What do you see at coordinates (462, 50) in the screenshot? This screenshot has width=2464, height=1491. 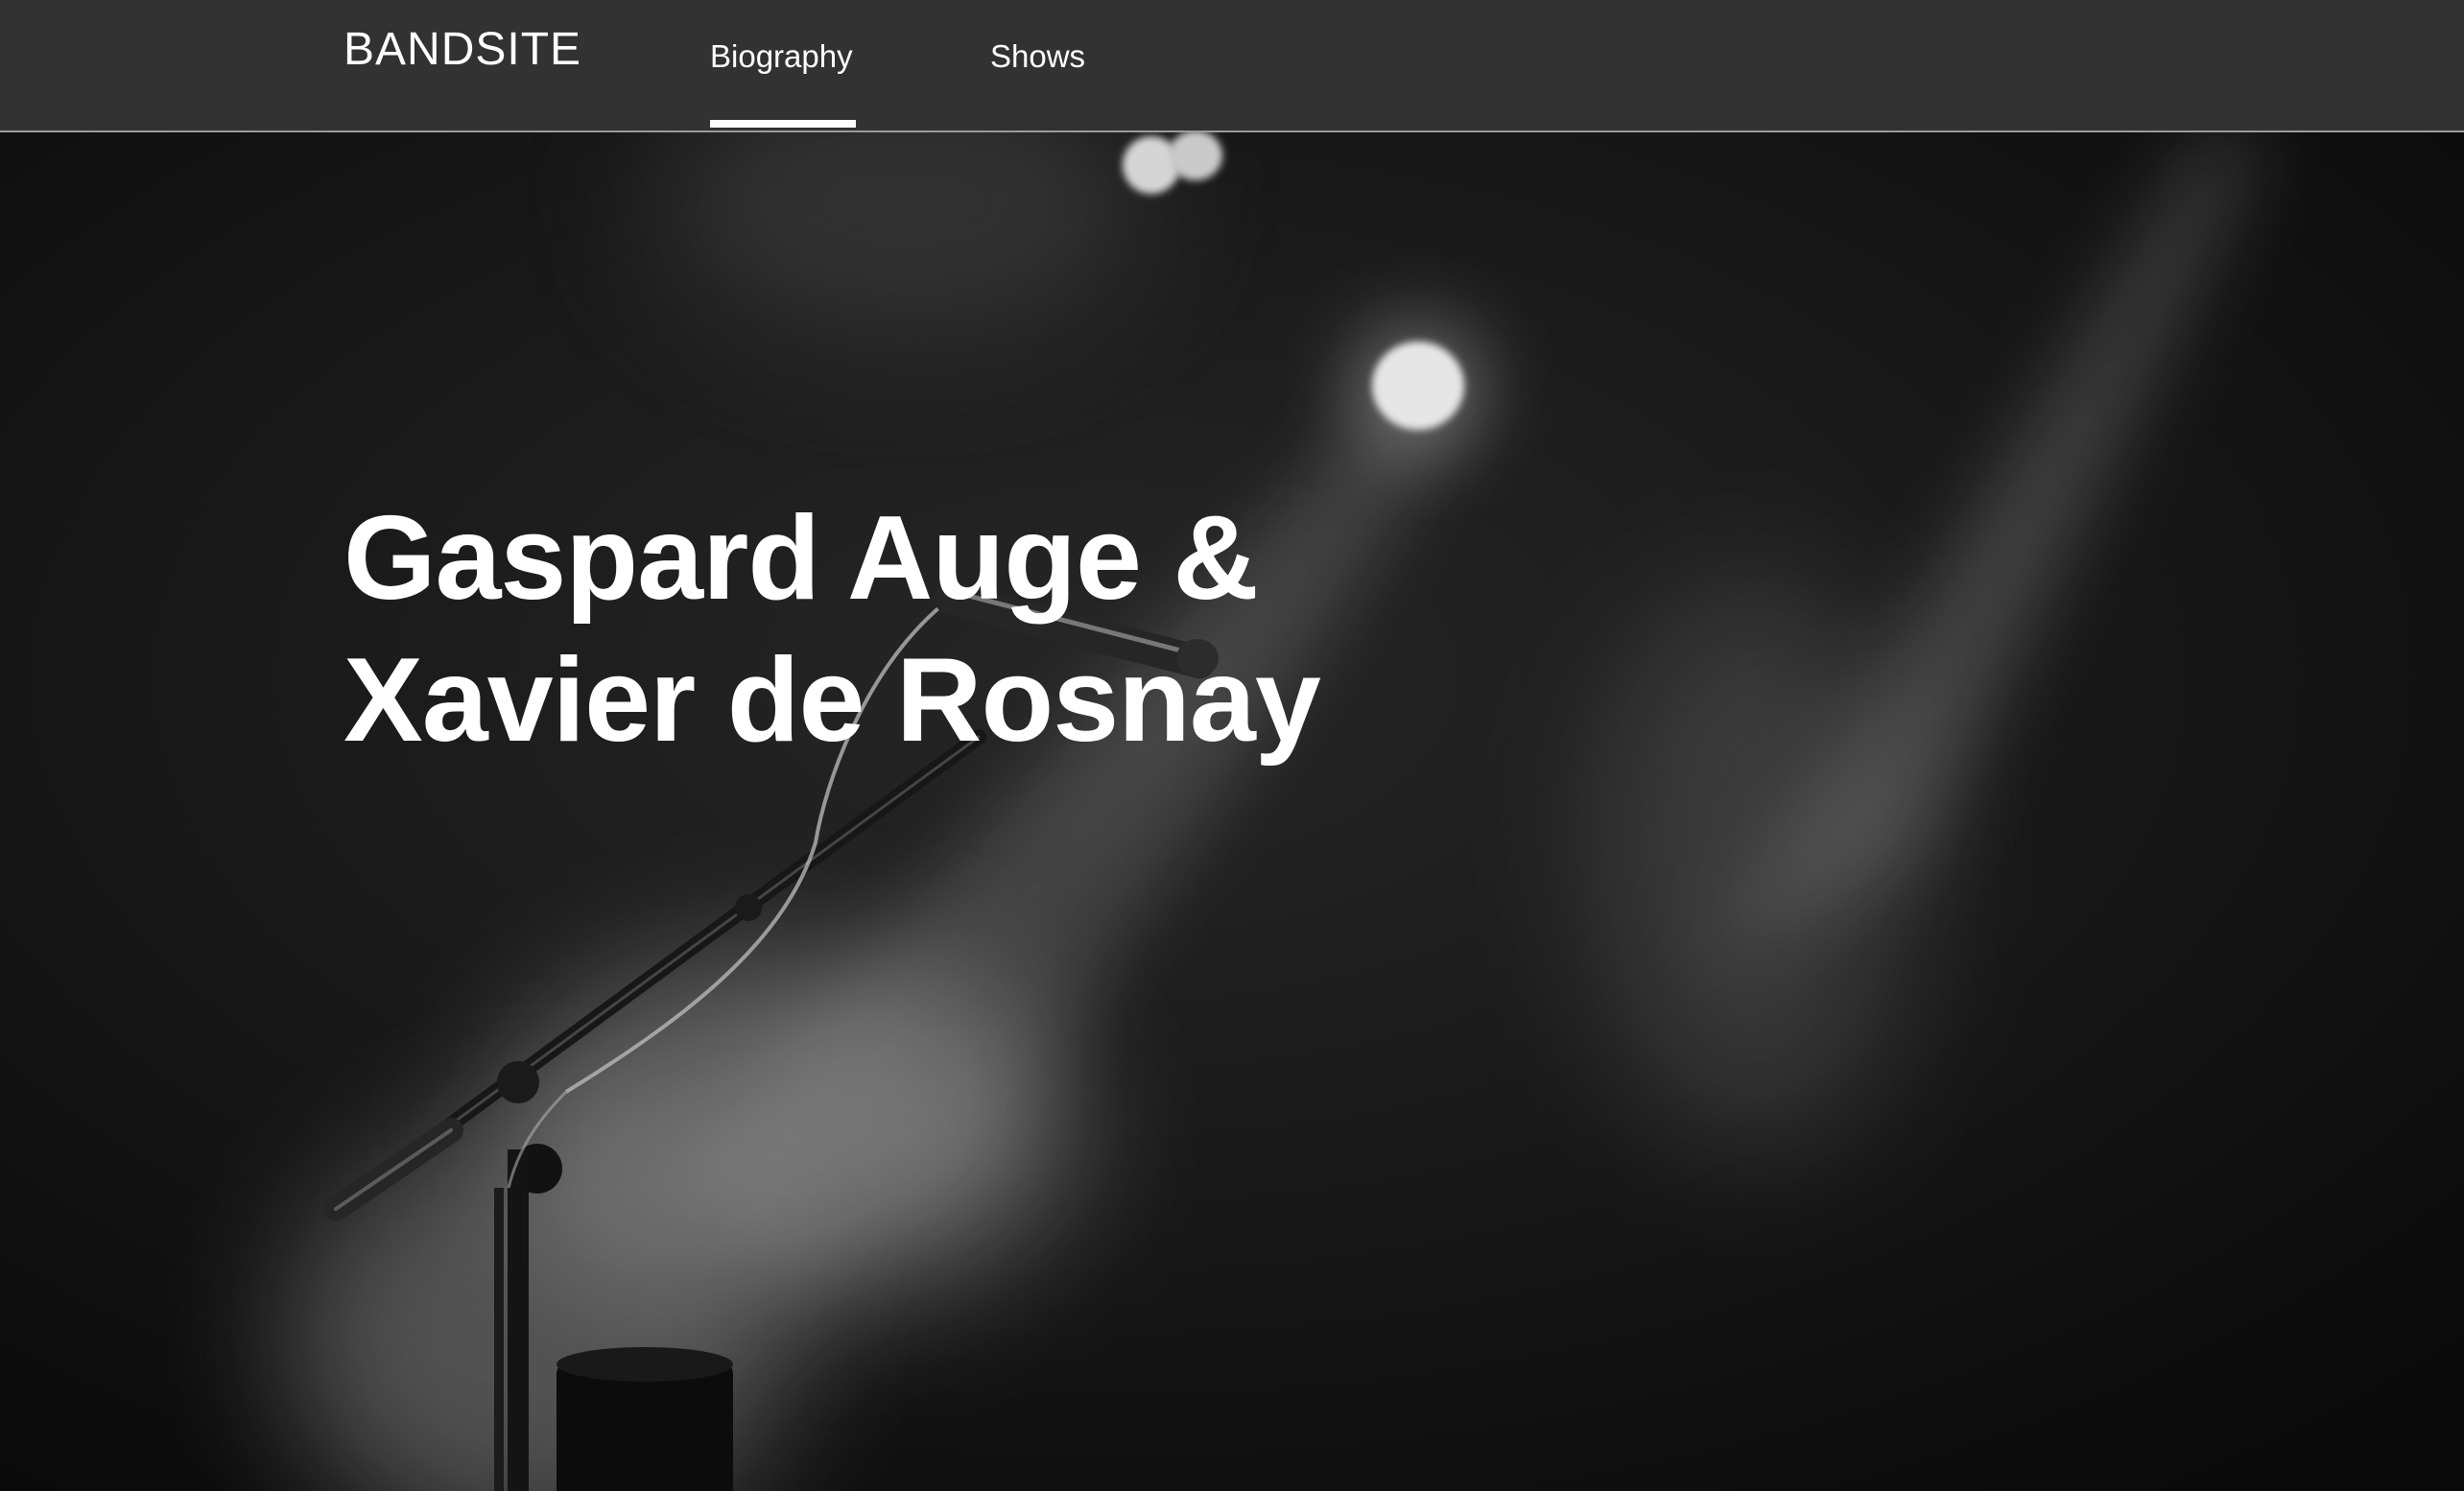 I see `site-logo: BANDSITE` at bounding box center [462, 50].